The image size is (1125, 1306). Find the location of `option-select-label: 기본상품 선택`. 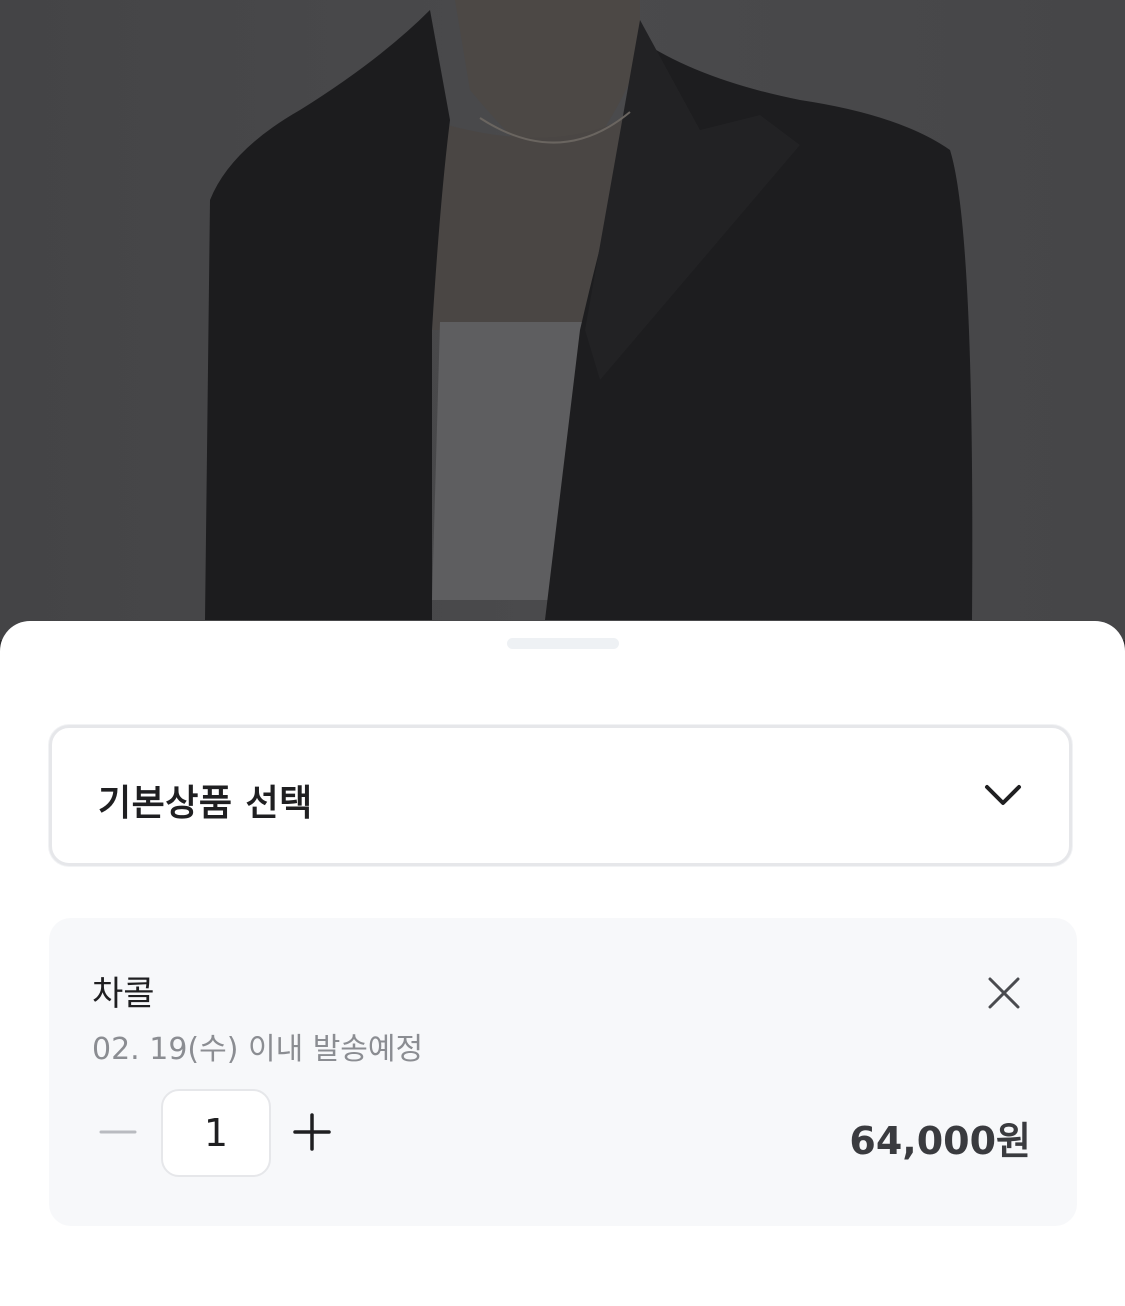

option-select-label: 기본상품 선택 is located at coordinates (205, 803).